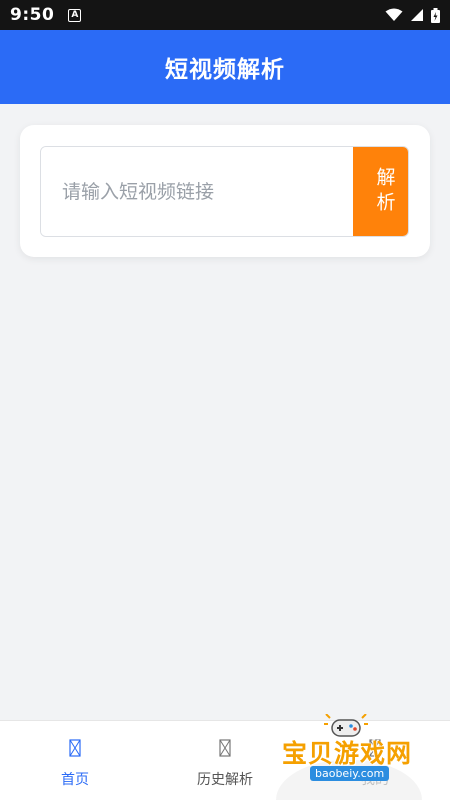  I want to click on status-icons, so click(412, 15).